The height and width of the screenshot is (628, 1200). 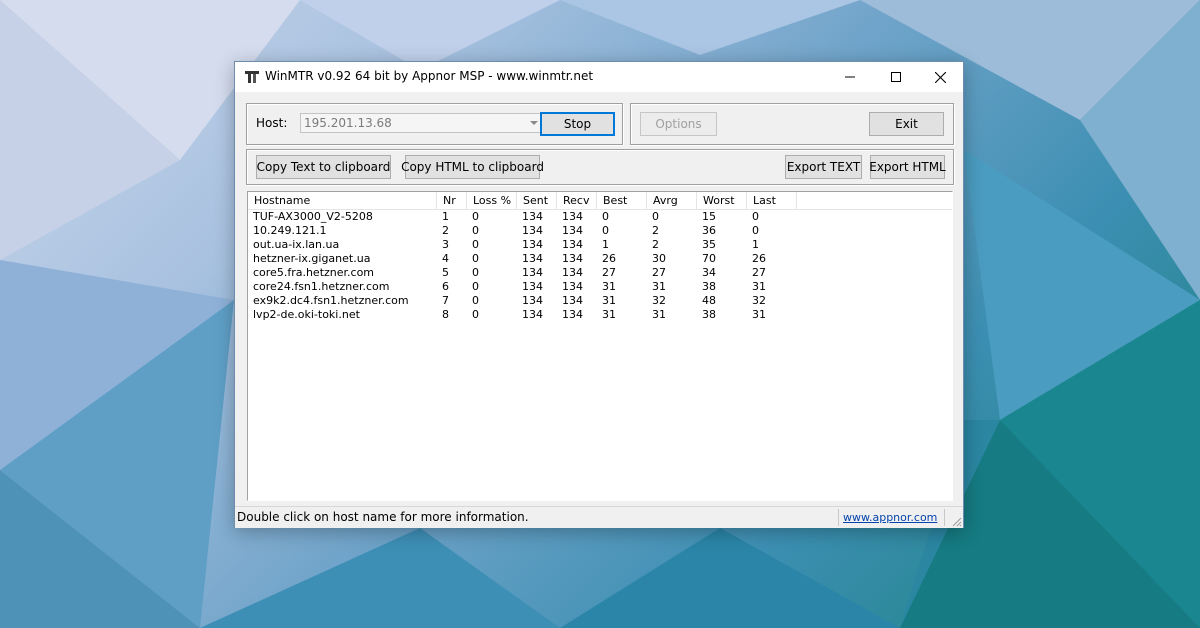 I want to click on cell-avrg: 32, so click(x=659, y=300).